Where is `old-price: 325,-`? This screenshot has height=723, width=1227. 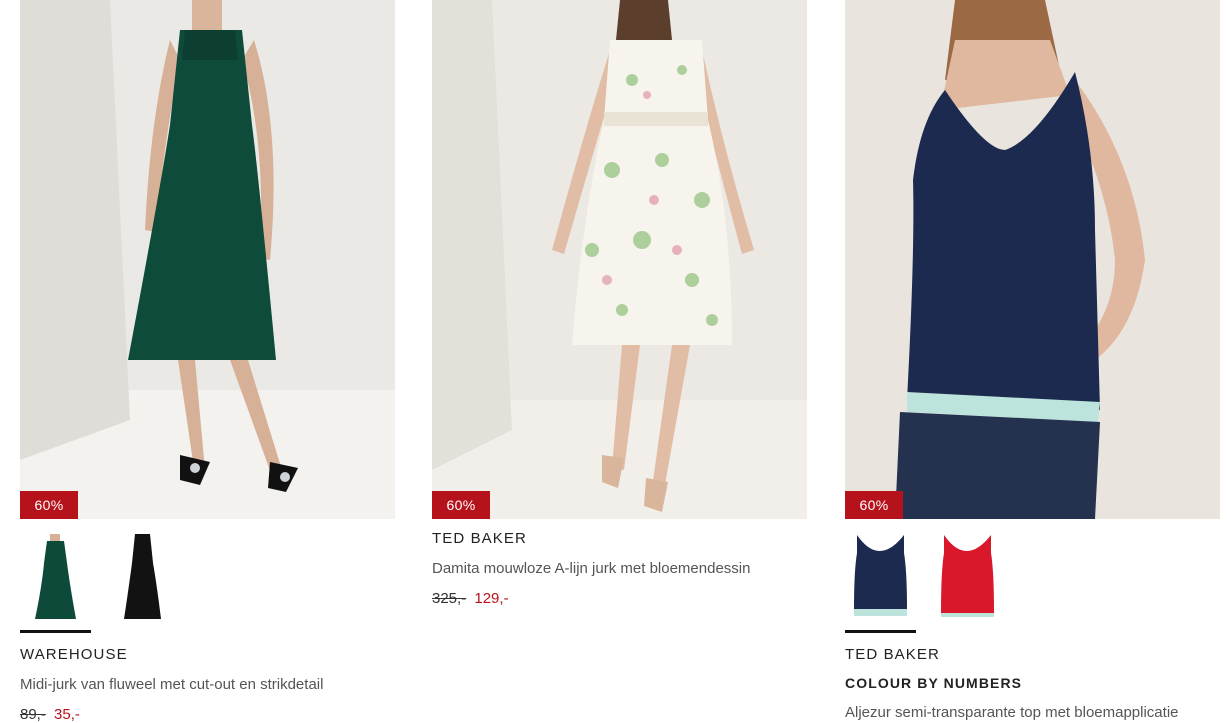 old-price: 325,- is located at coordinates (449, 598).